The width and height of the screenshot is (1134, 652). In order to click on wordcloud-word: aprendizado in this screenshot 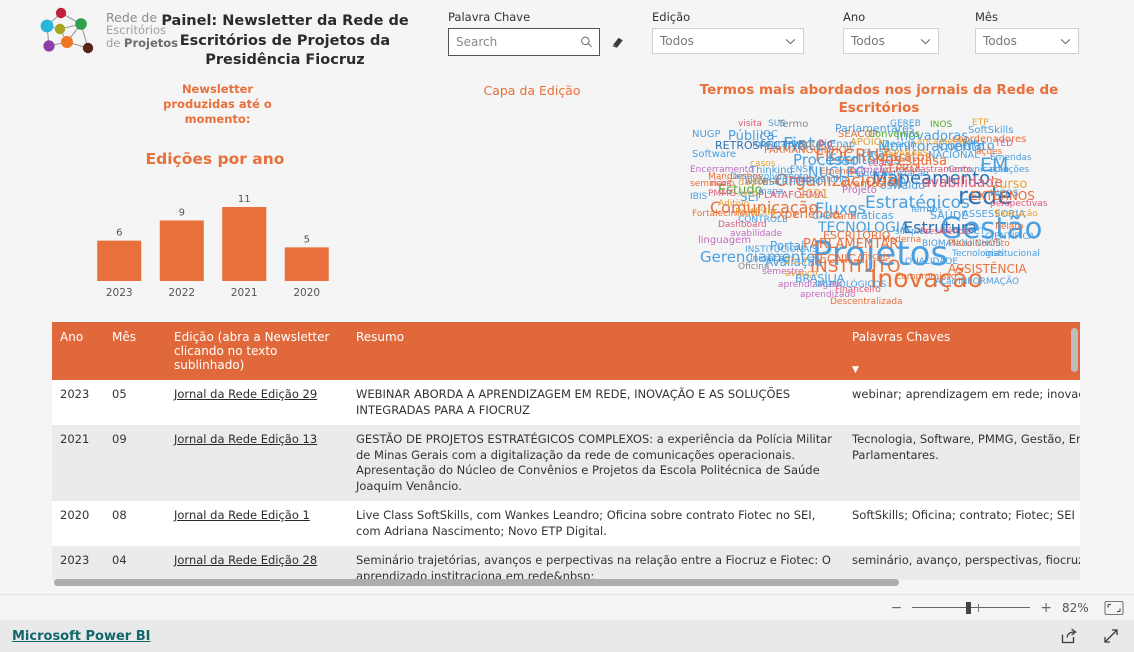, I will do `click(828, 295)`.